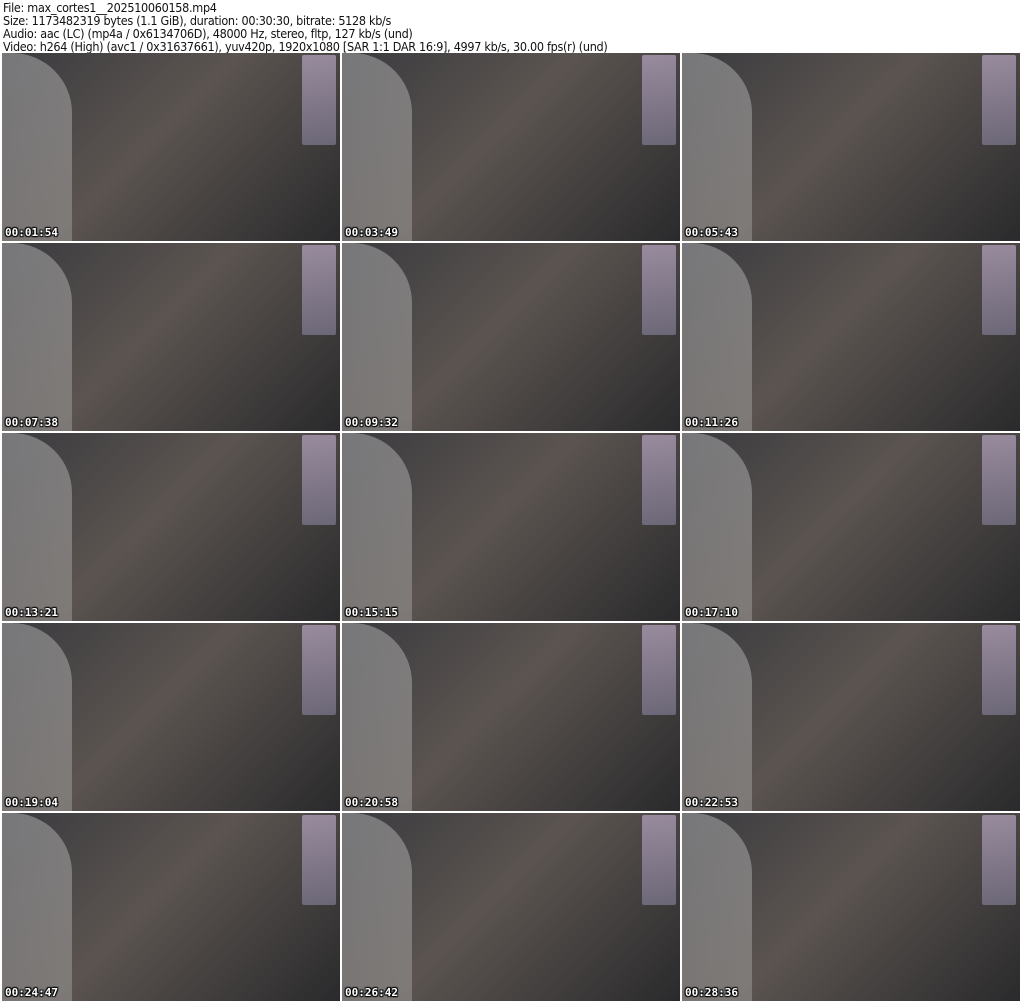 This screenshot has height=1003, width=1024. What do you see at coordinates (511, 907) in the screenshot?
I see `video-frame-thumbnail: 00:26:42` at bounding box center [511, 907].